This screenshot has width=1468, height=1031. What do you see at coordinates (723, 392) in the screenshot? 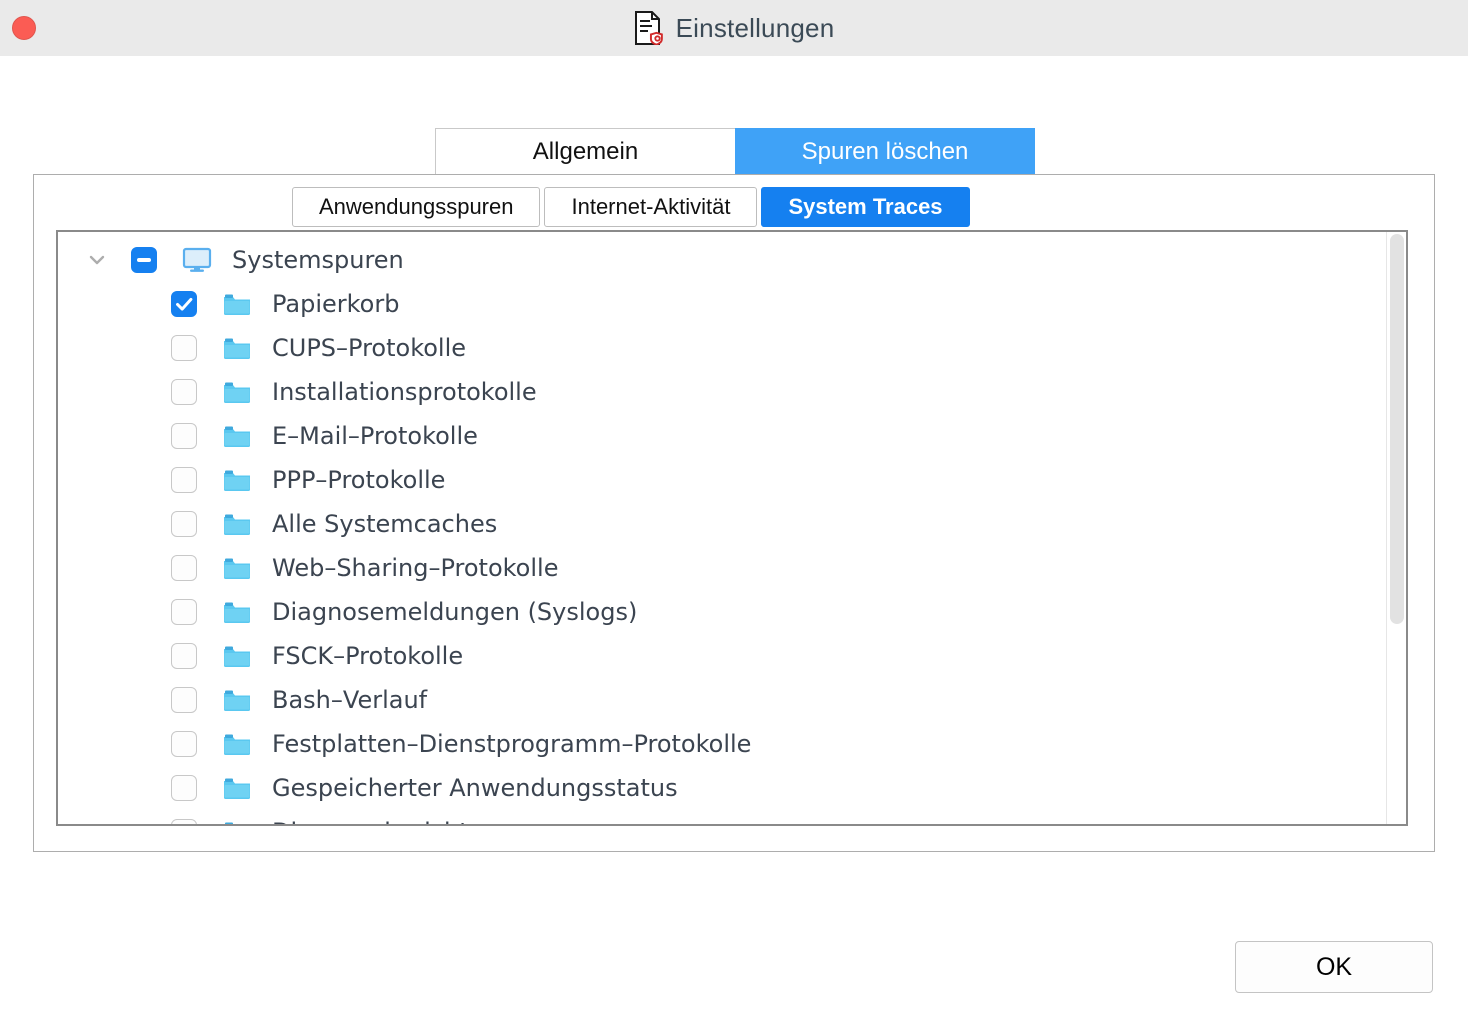
I see `tree-item-row: Installationsprotokolle` at bounding box center [723, 392].